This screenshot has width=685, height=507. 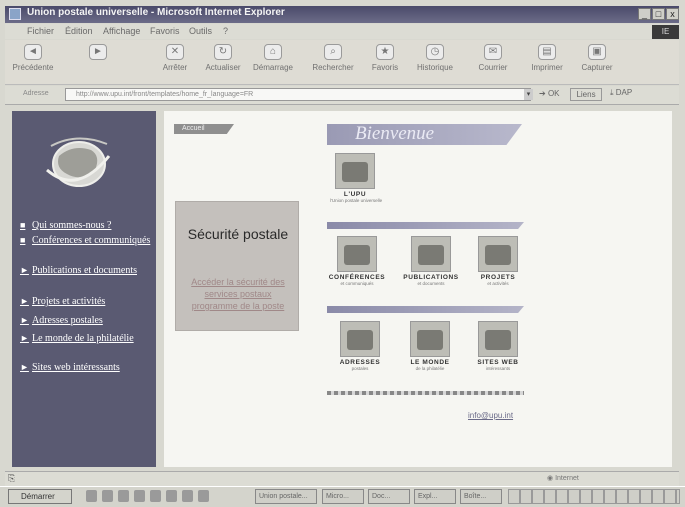 What do you see at coordinates (12, 478) in the screenshot?
I see `page-icon: ⎘` at bounding box center [12, 478].